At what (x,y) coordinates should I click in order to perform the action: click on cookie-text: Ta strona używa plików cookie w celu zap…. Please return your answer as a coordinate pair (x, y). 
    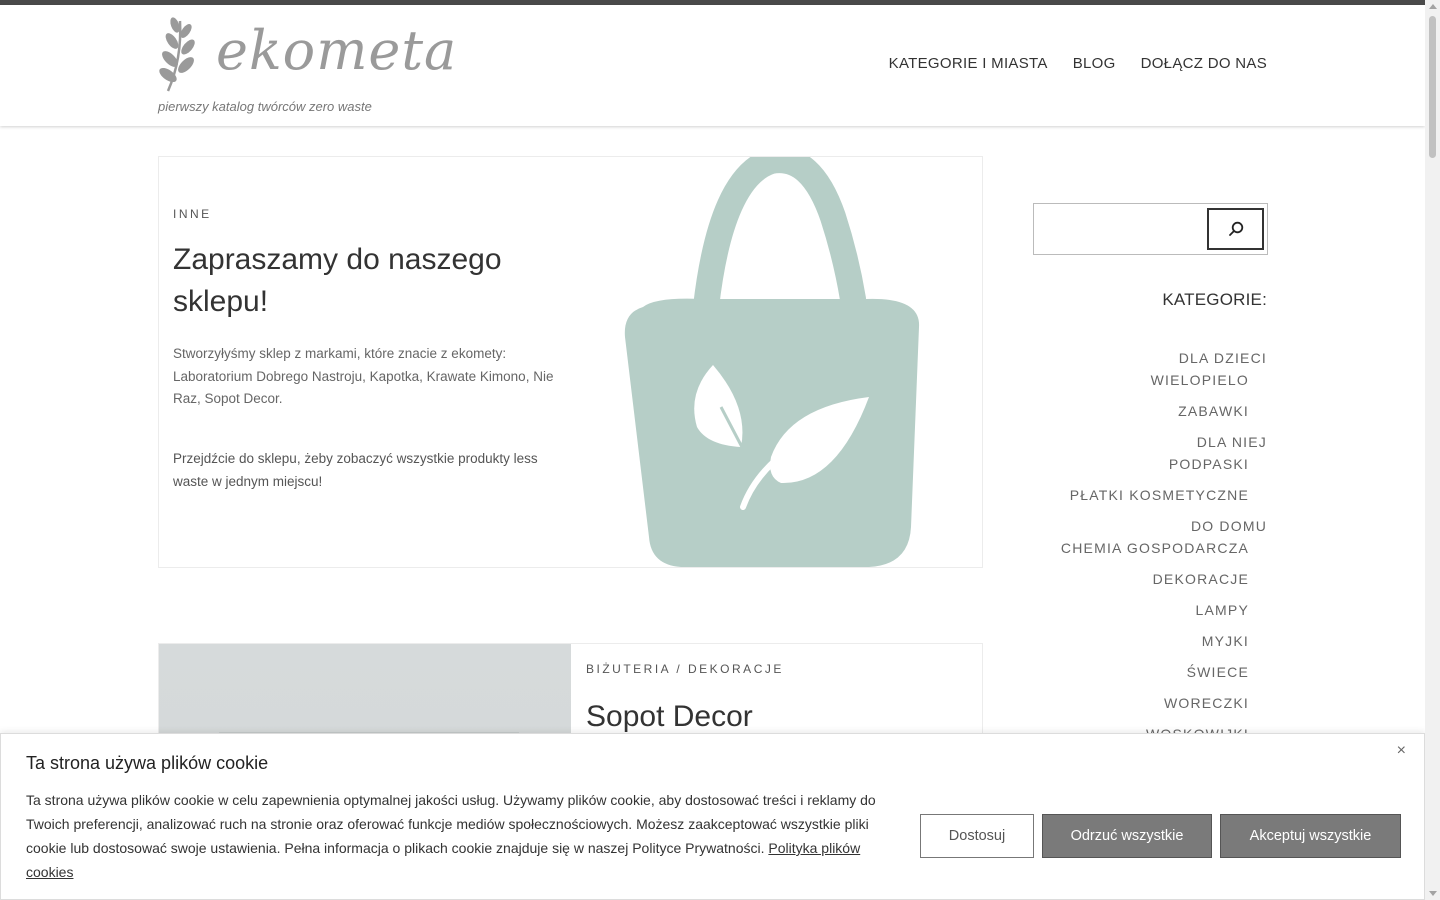
    Looking at the image, I should click on (451, 824).